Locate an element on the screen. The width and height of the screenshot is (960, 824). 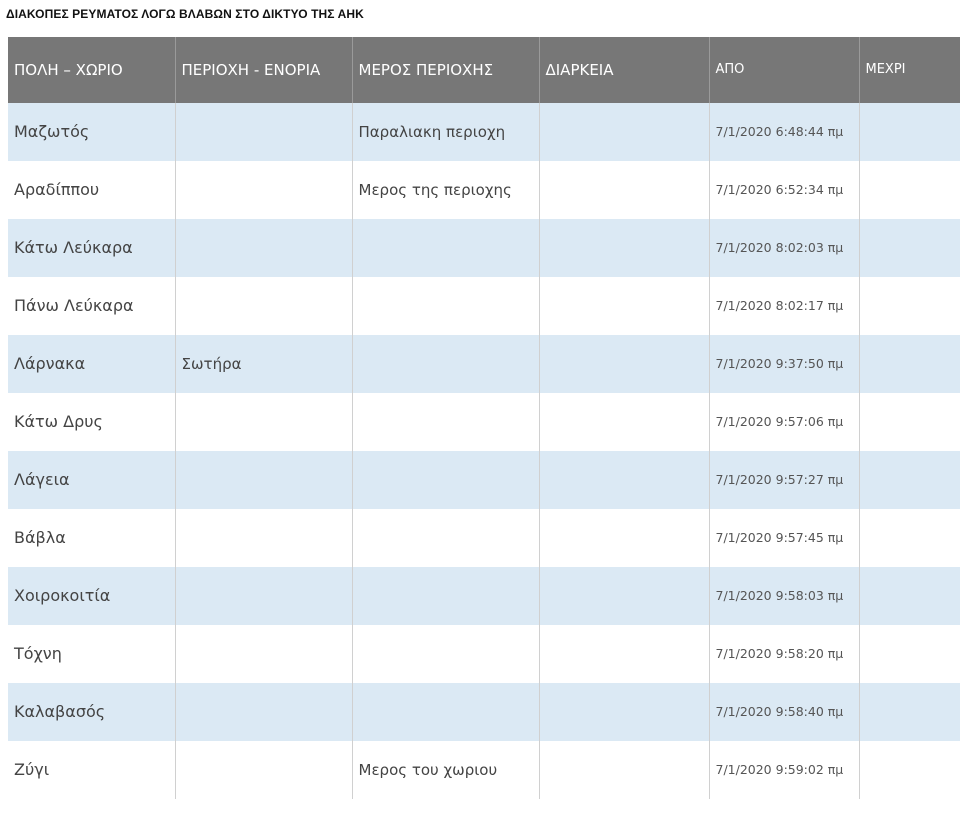
column-header-area: ΠΕΡΙΟΧΗ - ΕΝΟΡΙΑ is located at coordinates (263, 70).